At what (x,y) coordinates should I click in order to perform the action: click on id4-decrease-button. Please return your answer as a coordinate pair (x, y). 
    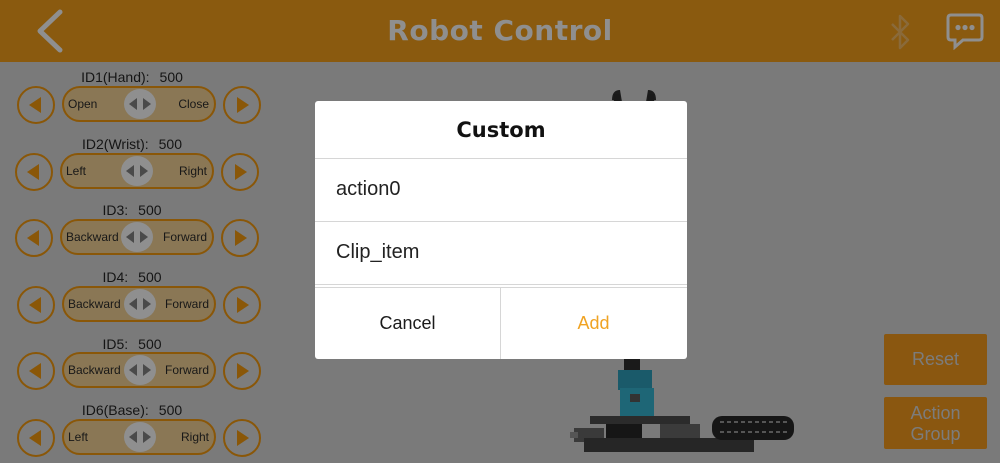
    Looking at the image, I should click on (36, 305).